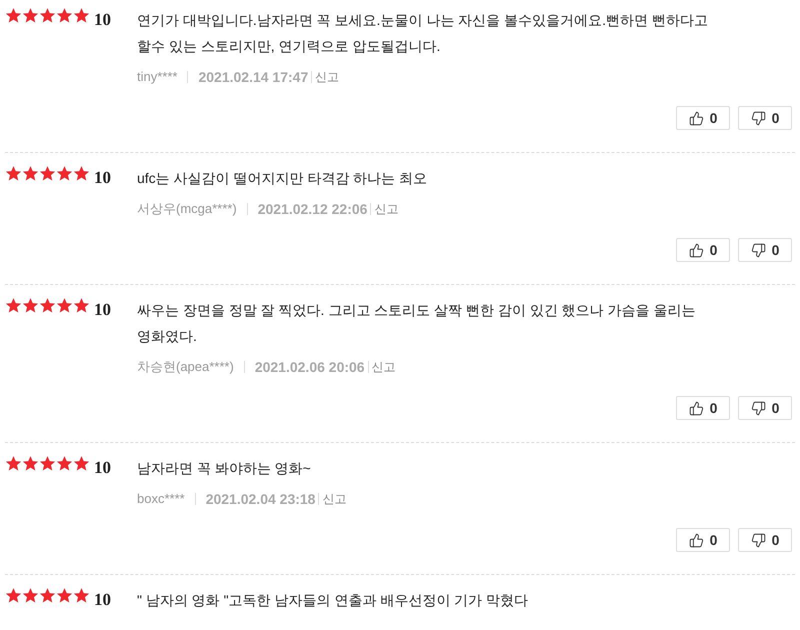 The image size is (800, 630). What do you see at coordinates (309, 367) in the screenshot?
I see `review-date: 2021.02.06 20:06` at bounding box center [309, 367].